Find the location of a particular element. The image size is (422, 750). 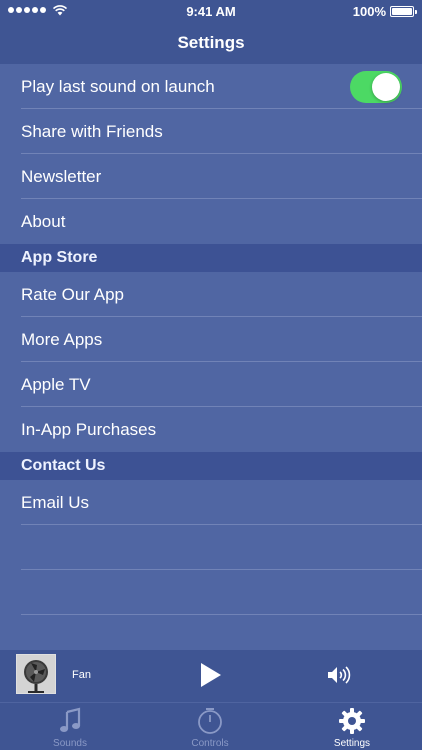

play-last-sound-toggle is located at coordinates (376, 87).